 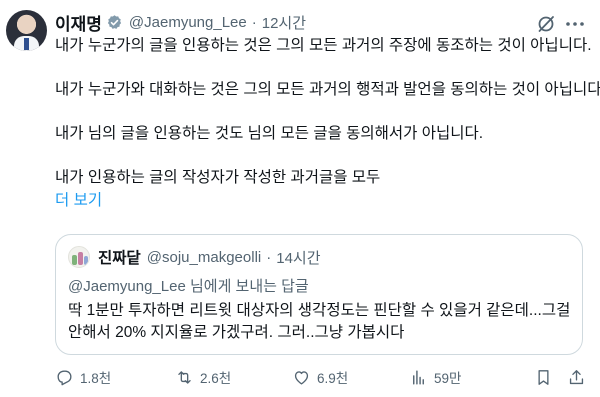 I want to click on reply-button: 1.8천, so click(x=83, y=377).